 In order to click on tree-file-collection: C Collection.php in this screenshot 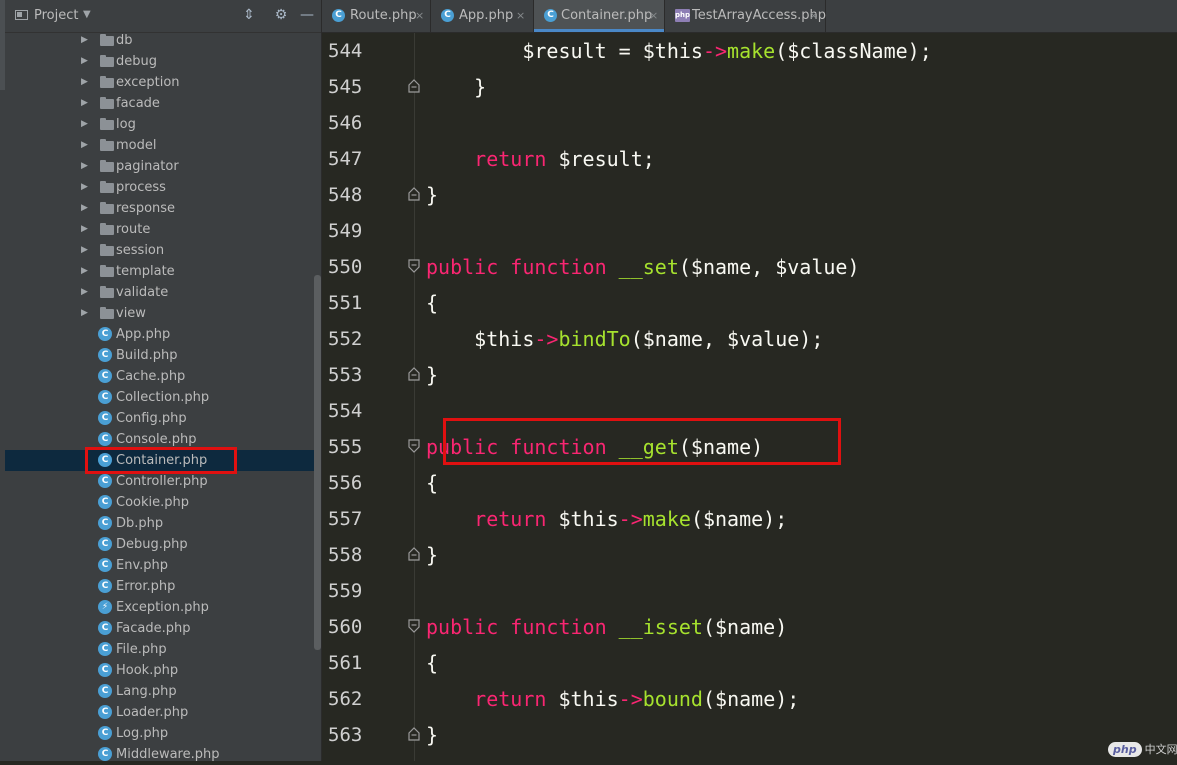, I will do `click(163, 397)`.